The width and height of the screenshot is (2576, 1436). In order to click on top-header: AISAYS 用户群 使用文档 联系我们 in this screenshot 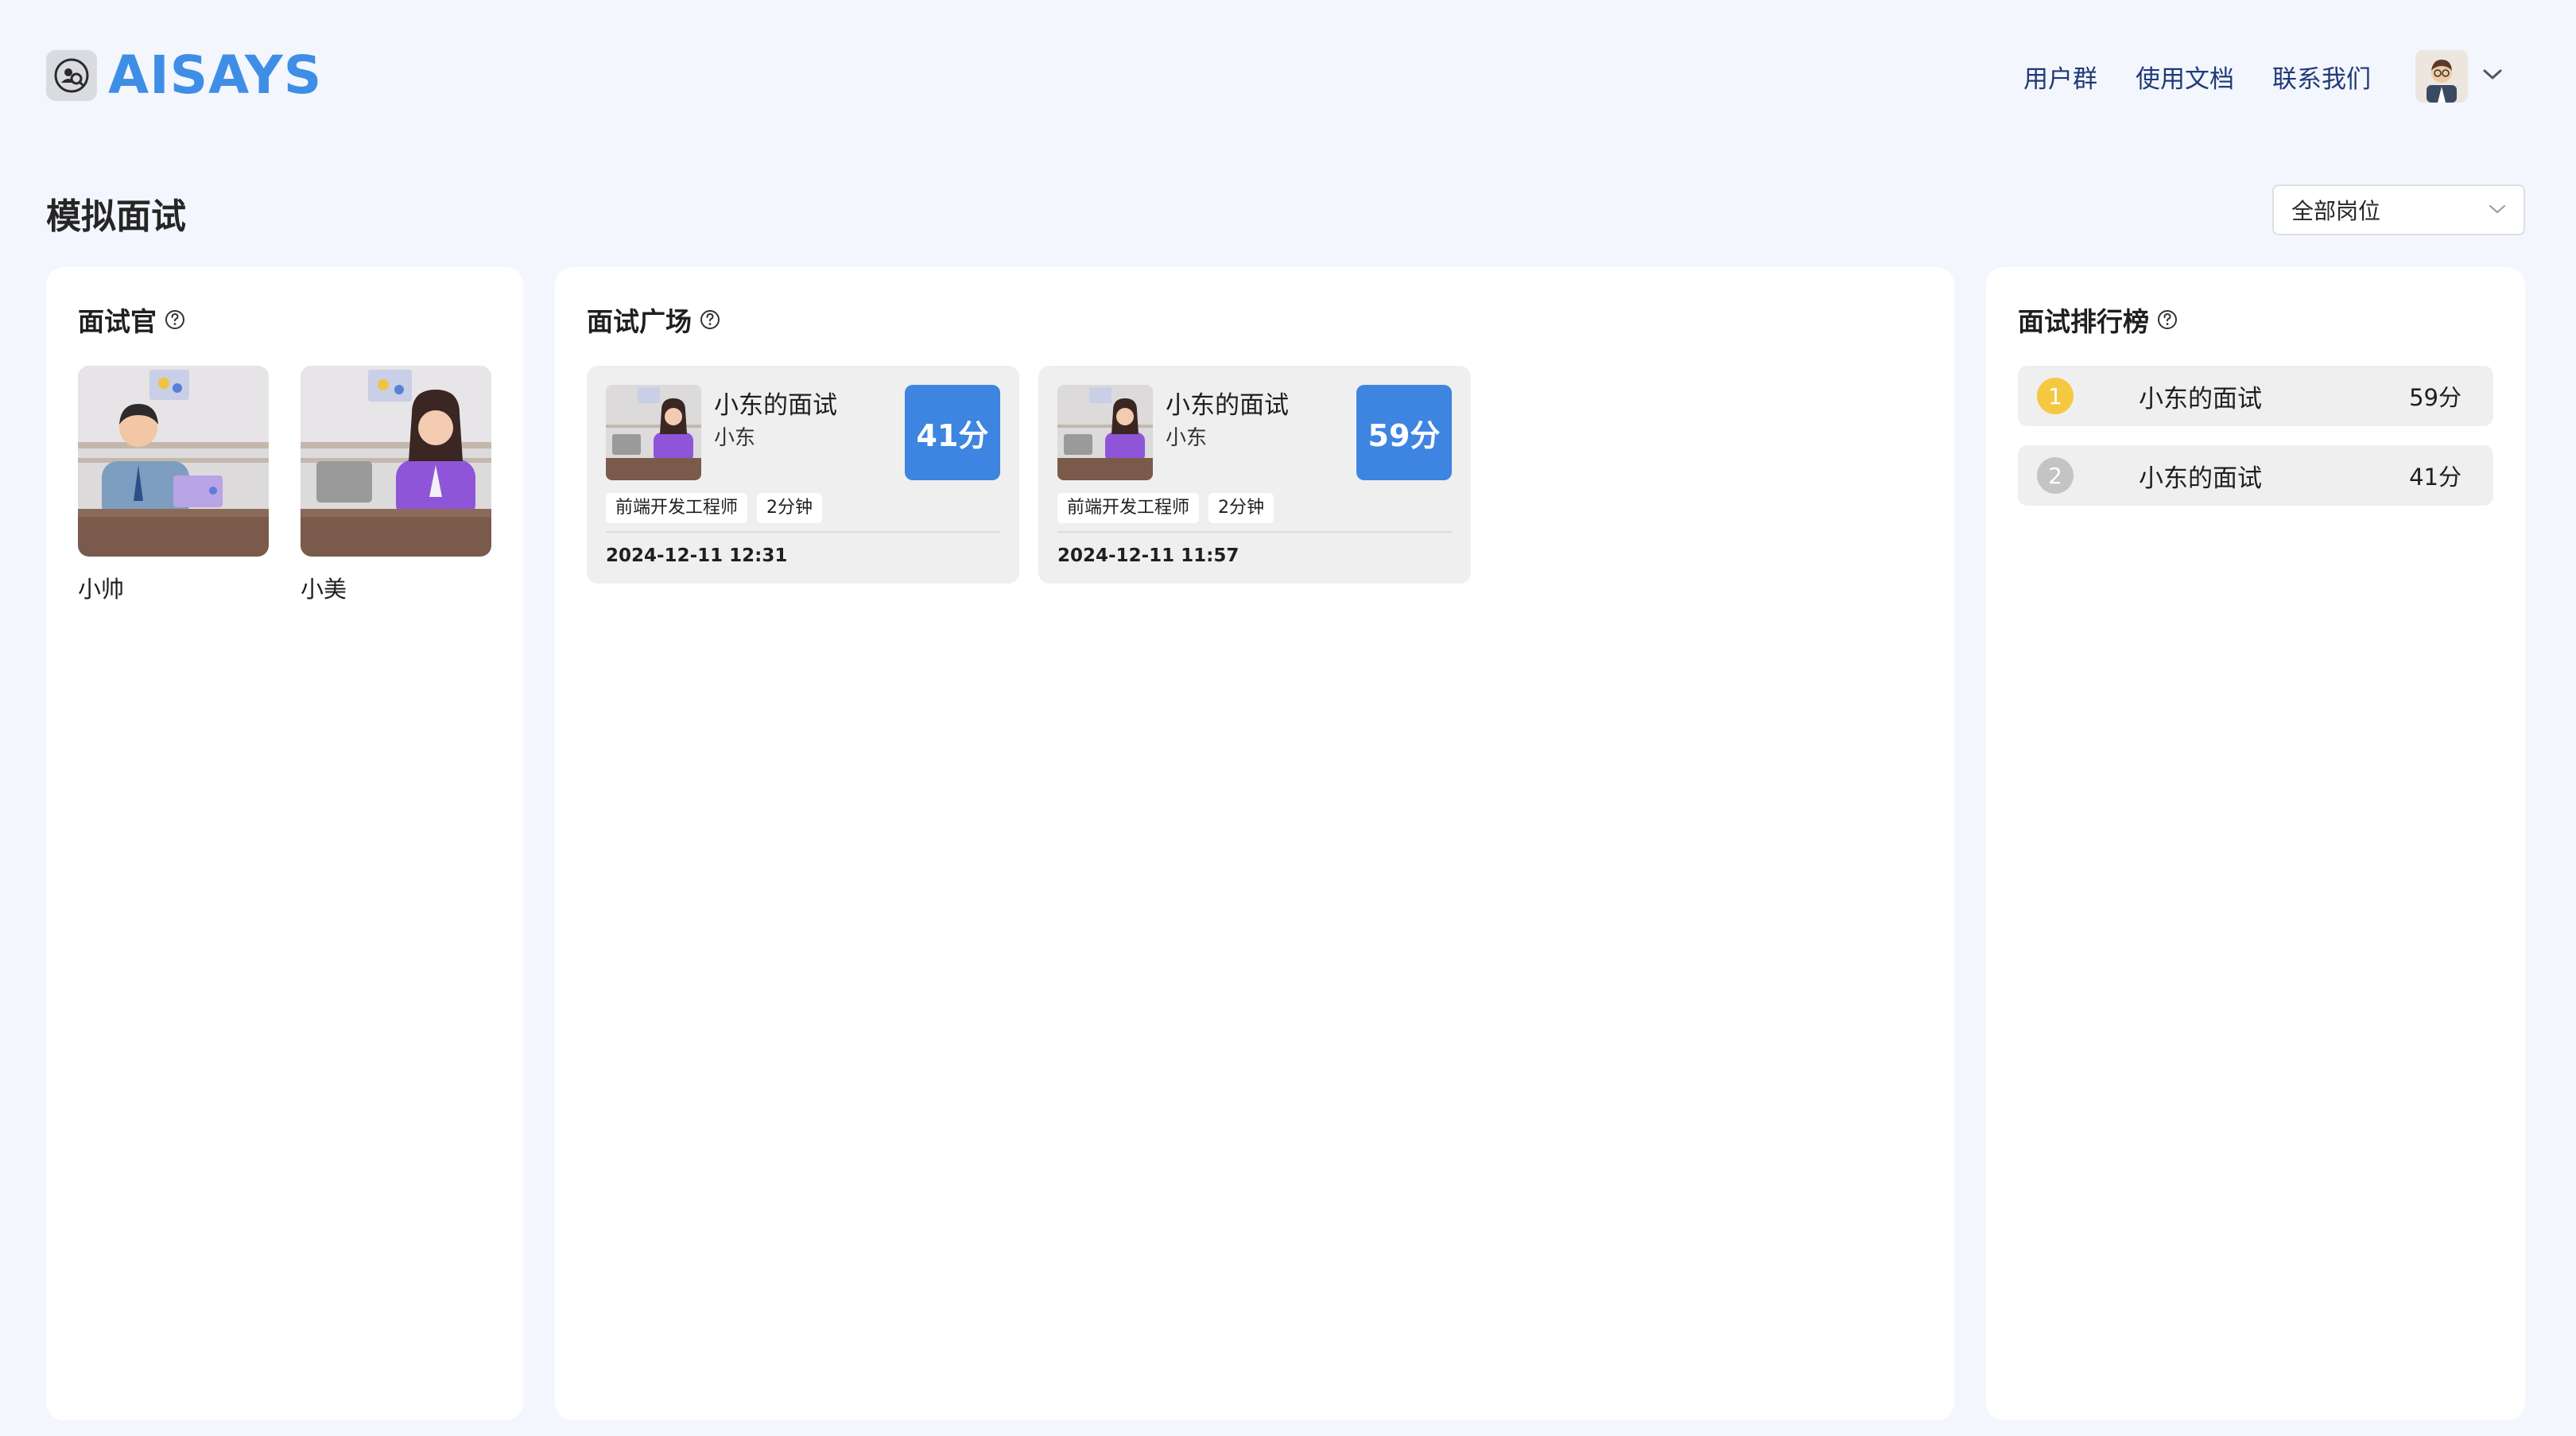, I will do `click(1288, 75)`.